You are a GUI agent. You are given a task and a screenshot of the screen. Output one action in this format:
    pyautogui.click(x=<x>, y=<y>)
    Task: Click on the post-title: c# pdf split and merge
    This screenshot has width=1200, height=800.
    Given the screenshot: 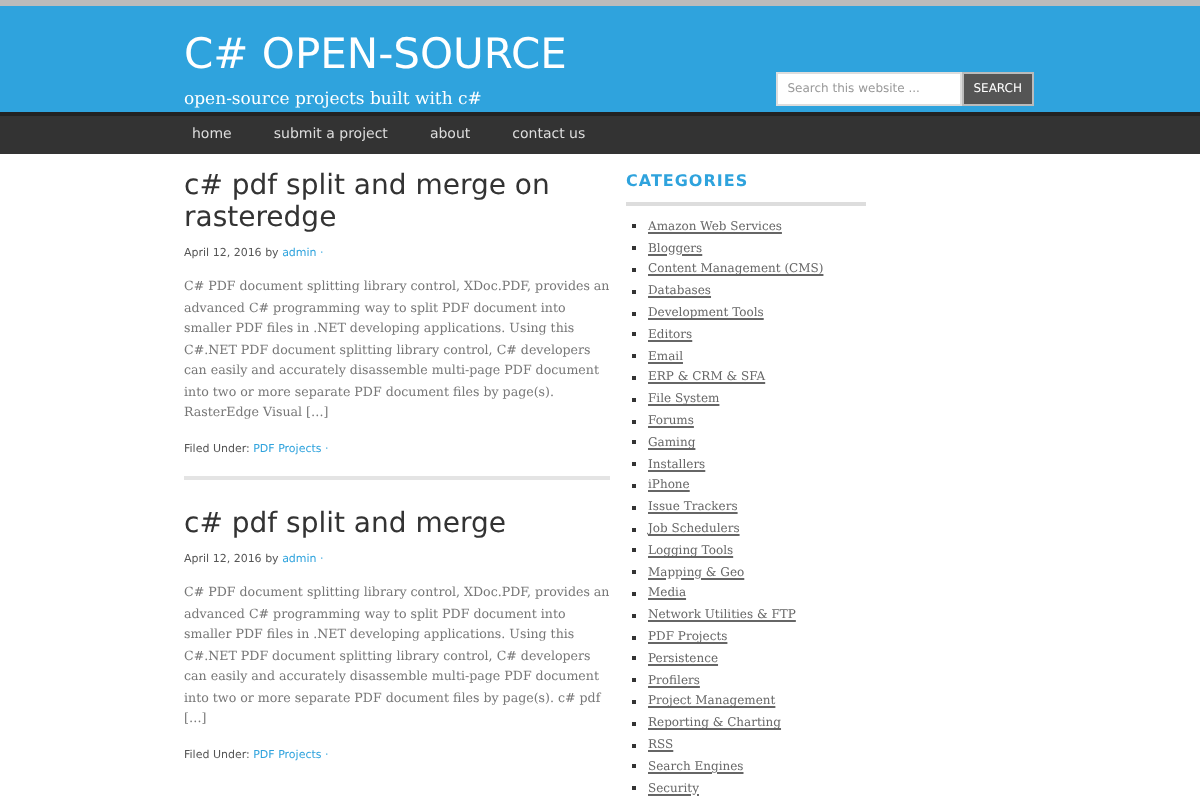 What is the action you would take?
    pyautogui.click(x=397, y=524)
    